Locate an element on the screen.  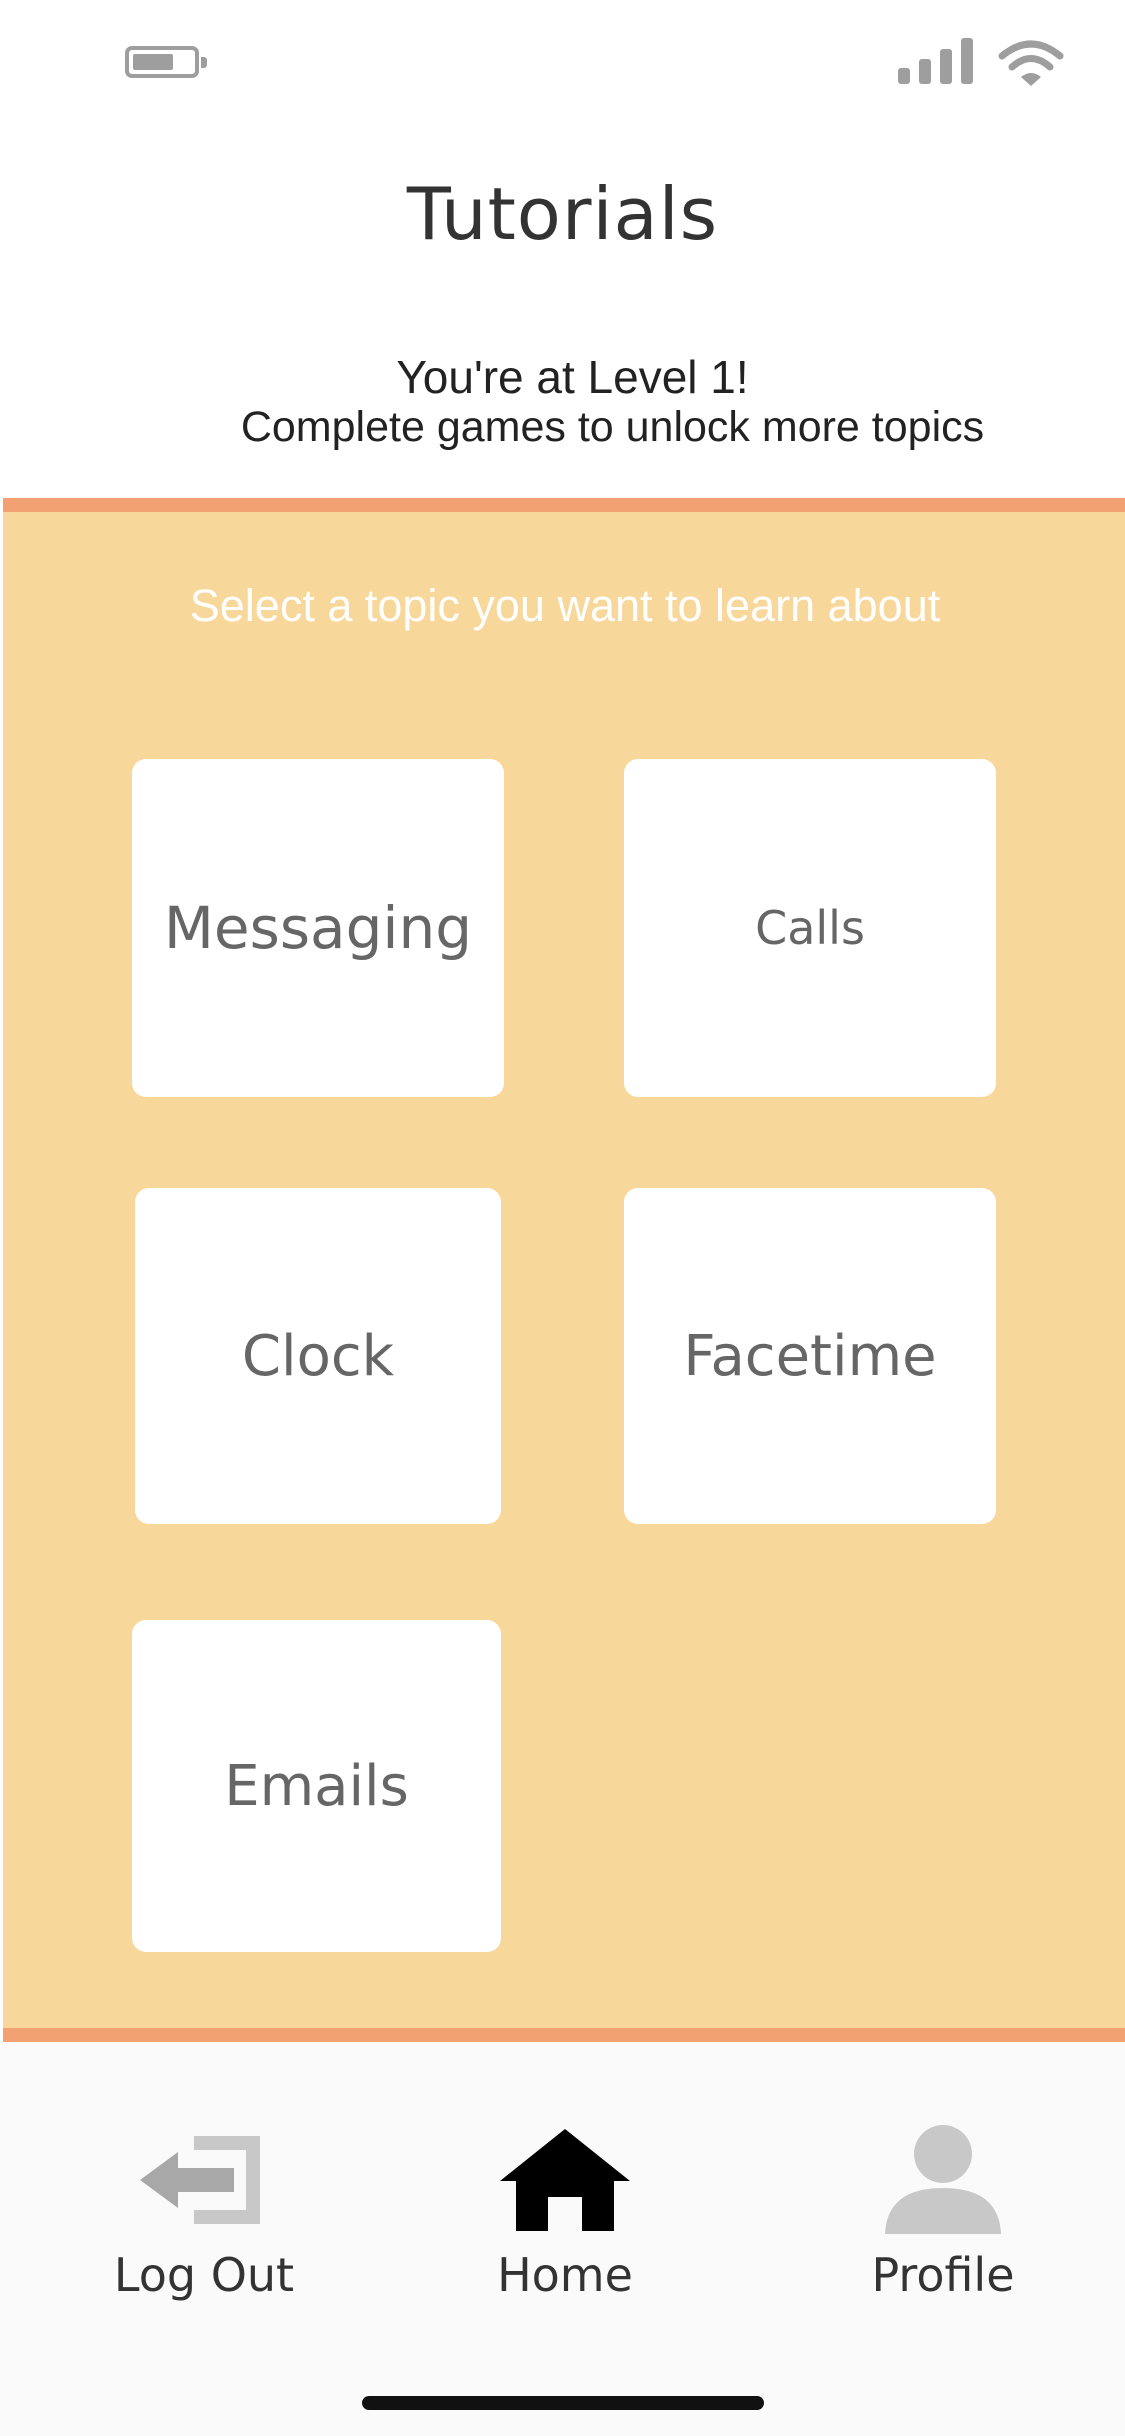
topic-label: Emails is located at coordinates (316, 1786).